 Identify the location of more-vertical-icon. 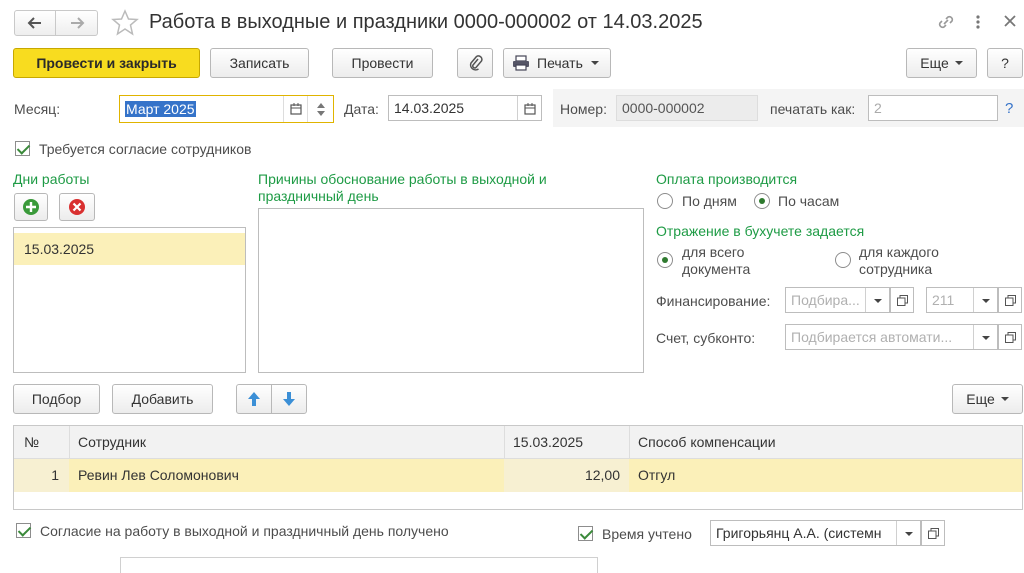
(978, 23).